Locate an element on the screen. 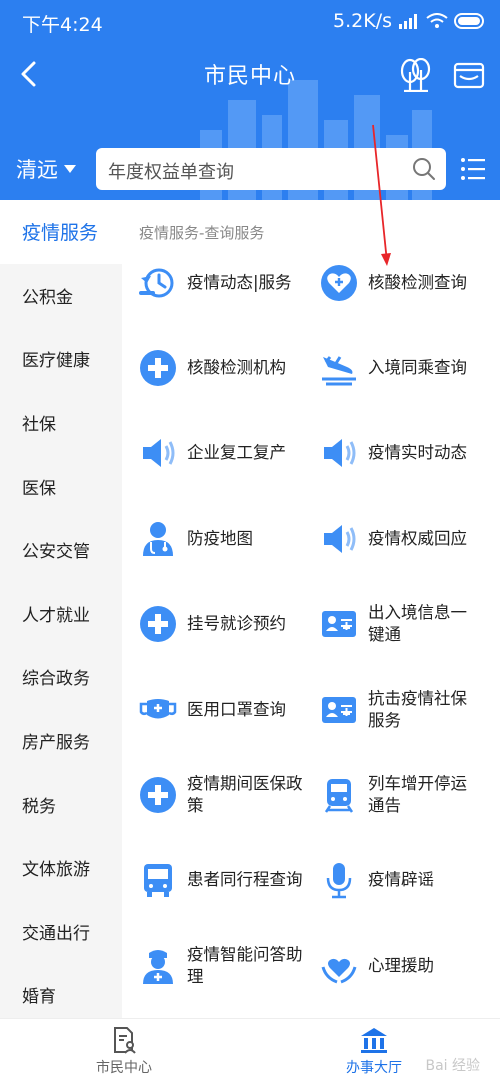 The image size is (500, 1083). service-item: 疫情实时动态 is located at coordinates (402, 453).